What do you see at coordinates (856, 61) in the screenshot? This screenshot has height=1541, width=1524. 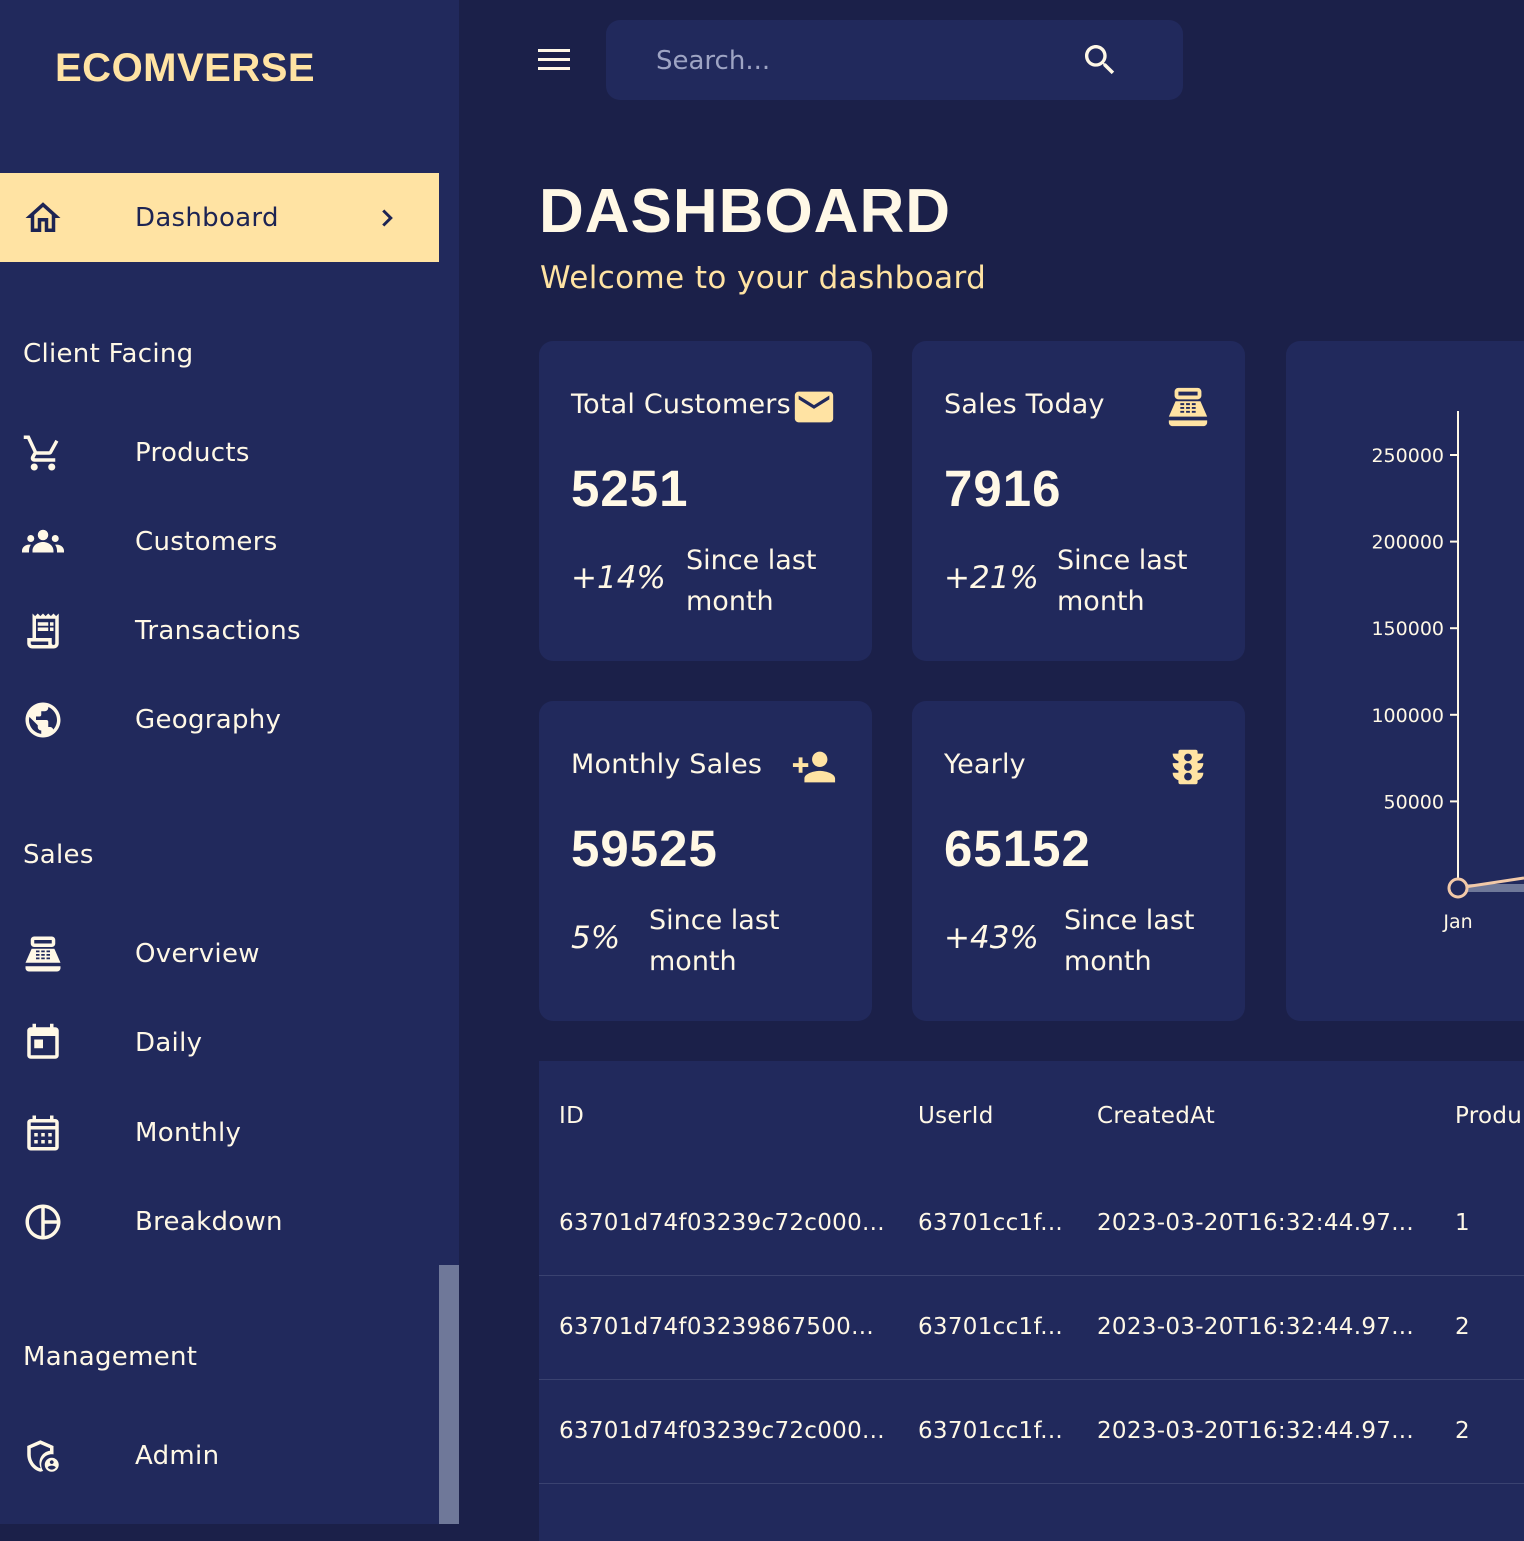 I see `search-input` at bounding box center [856, 61].